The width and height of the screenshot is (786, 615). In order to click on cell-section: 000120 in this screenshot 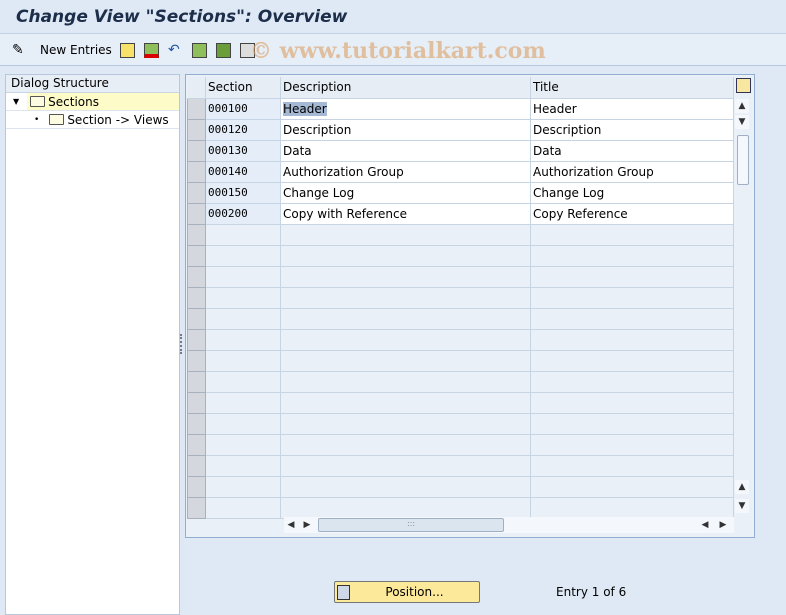, I will do `click(243, 130)`.